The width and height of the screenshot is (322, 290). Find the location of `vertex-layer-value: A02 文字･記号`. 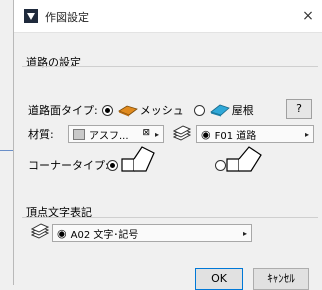

vertex-layer-value: A02 文字･記号 is located at coordinates (104, 235).